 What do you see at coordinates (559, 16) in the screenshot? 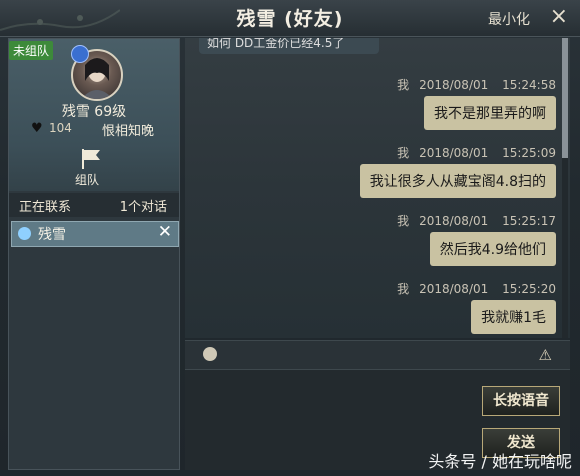
I see `close-window-button: ×` at bounding box center [559, 16].